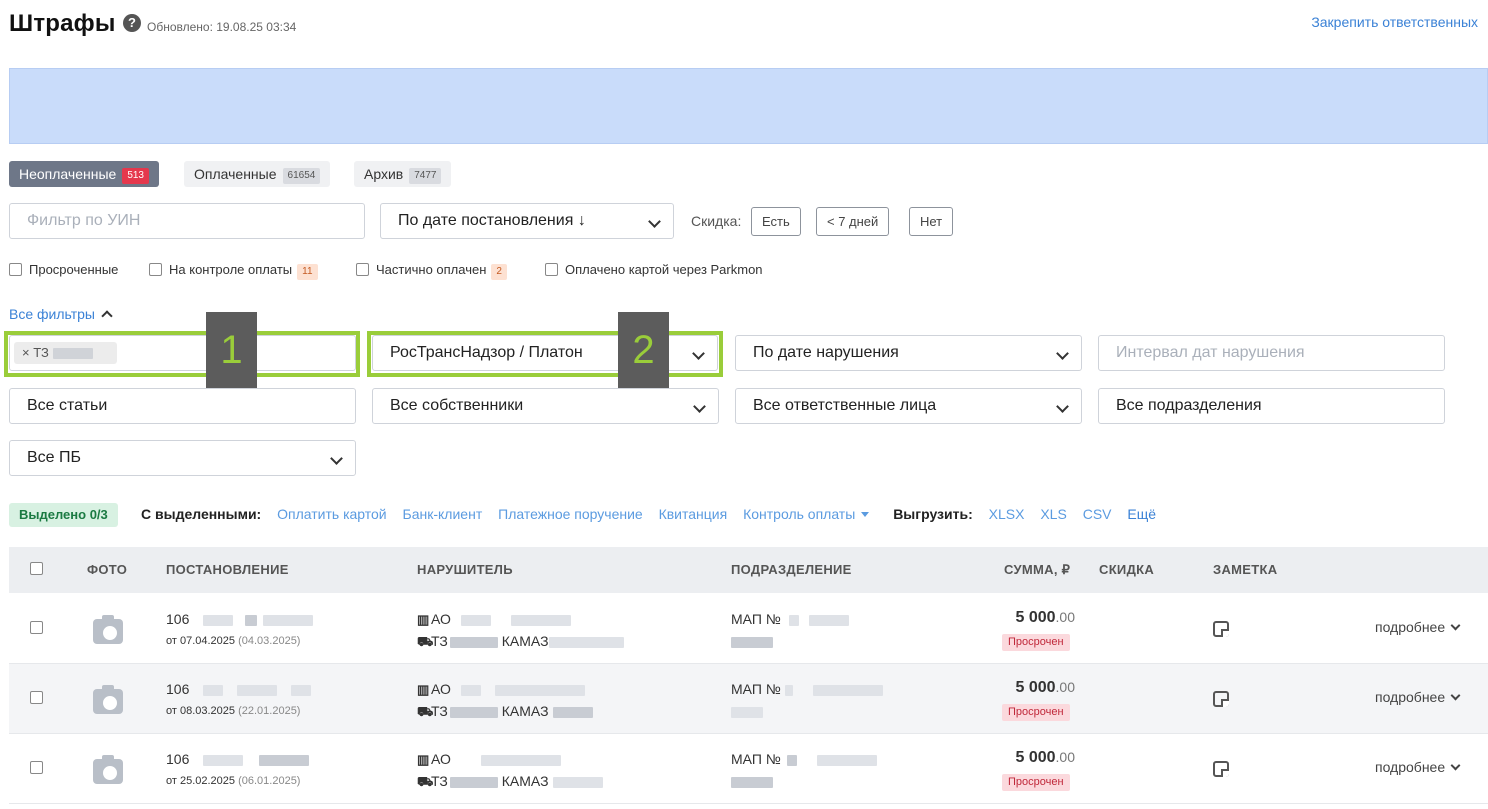 The height and width of the screenshot is (809, 1488). I want to click on chevron-up-icon, so click(107, 316).